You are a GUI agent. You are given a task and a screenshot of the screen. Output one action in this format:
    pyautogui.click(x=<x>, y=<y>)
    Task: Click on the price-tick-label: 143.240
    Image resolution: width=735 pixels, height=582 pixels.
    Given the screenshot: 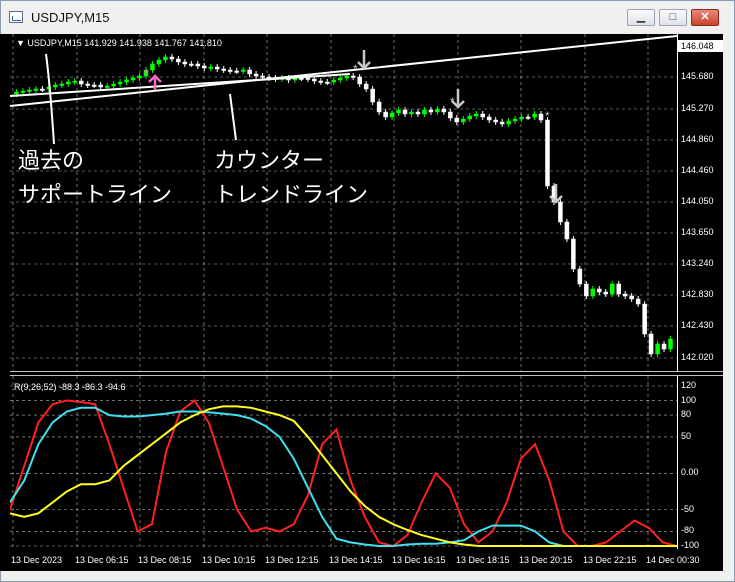 What is the action you would take?
    pyautogui.click(x=697, y=263)
    